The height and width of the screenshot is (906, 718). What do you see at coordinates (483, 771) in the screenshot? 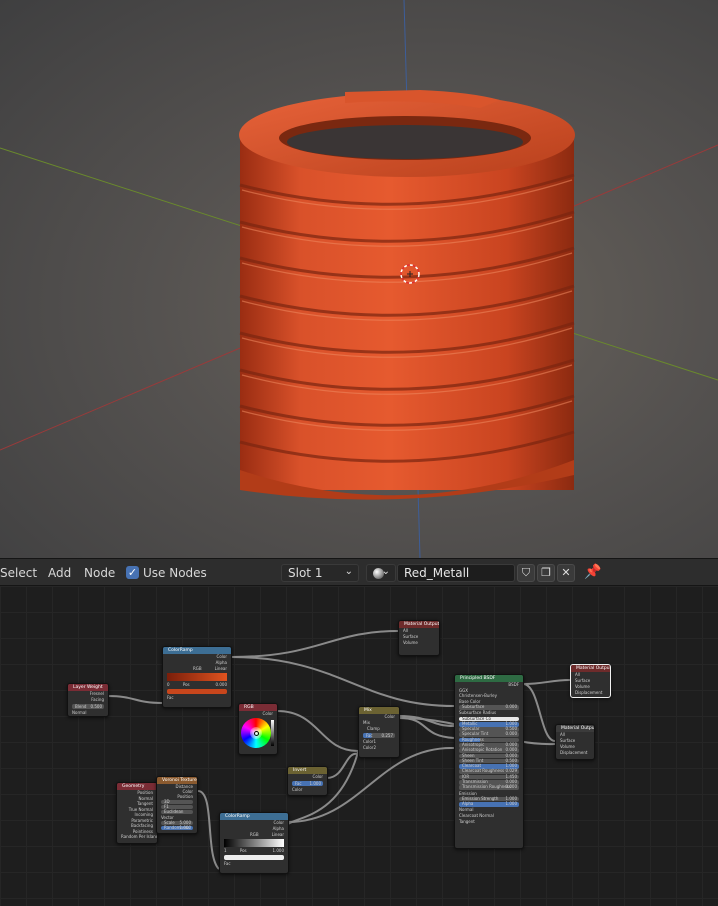
I see `bsdf-field-label: Clearcoat Roughness` at bounding box center [483, 771].